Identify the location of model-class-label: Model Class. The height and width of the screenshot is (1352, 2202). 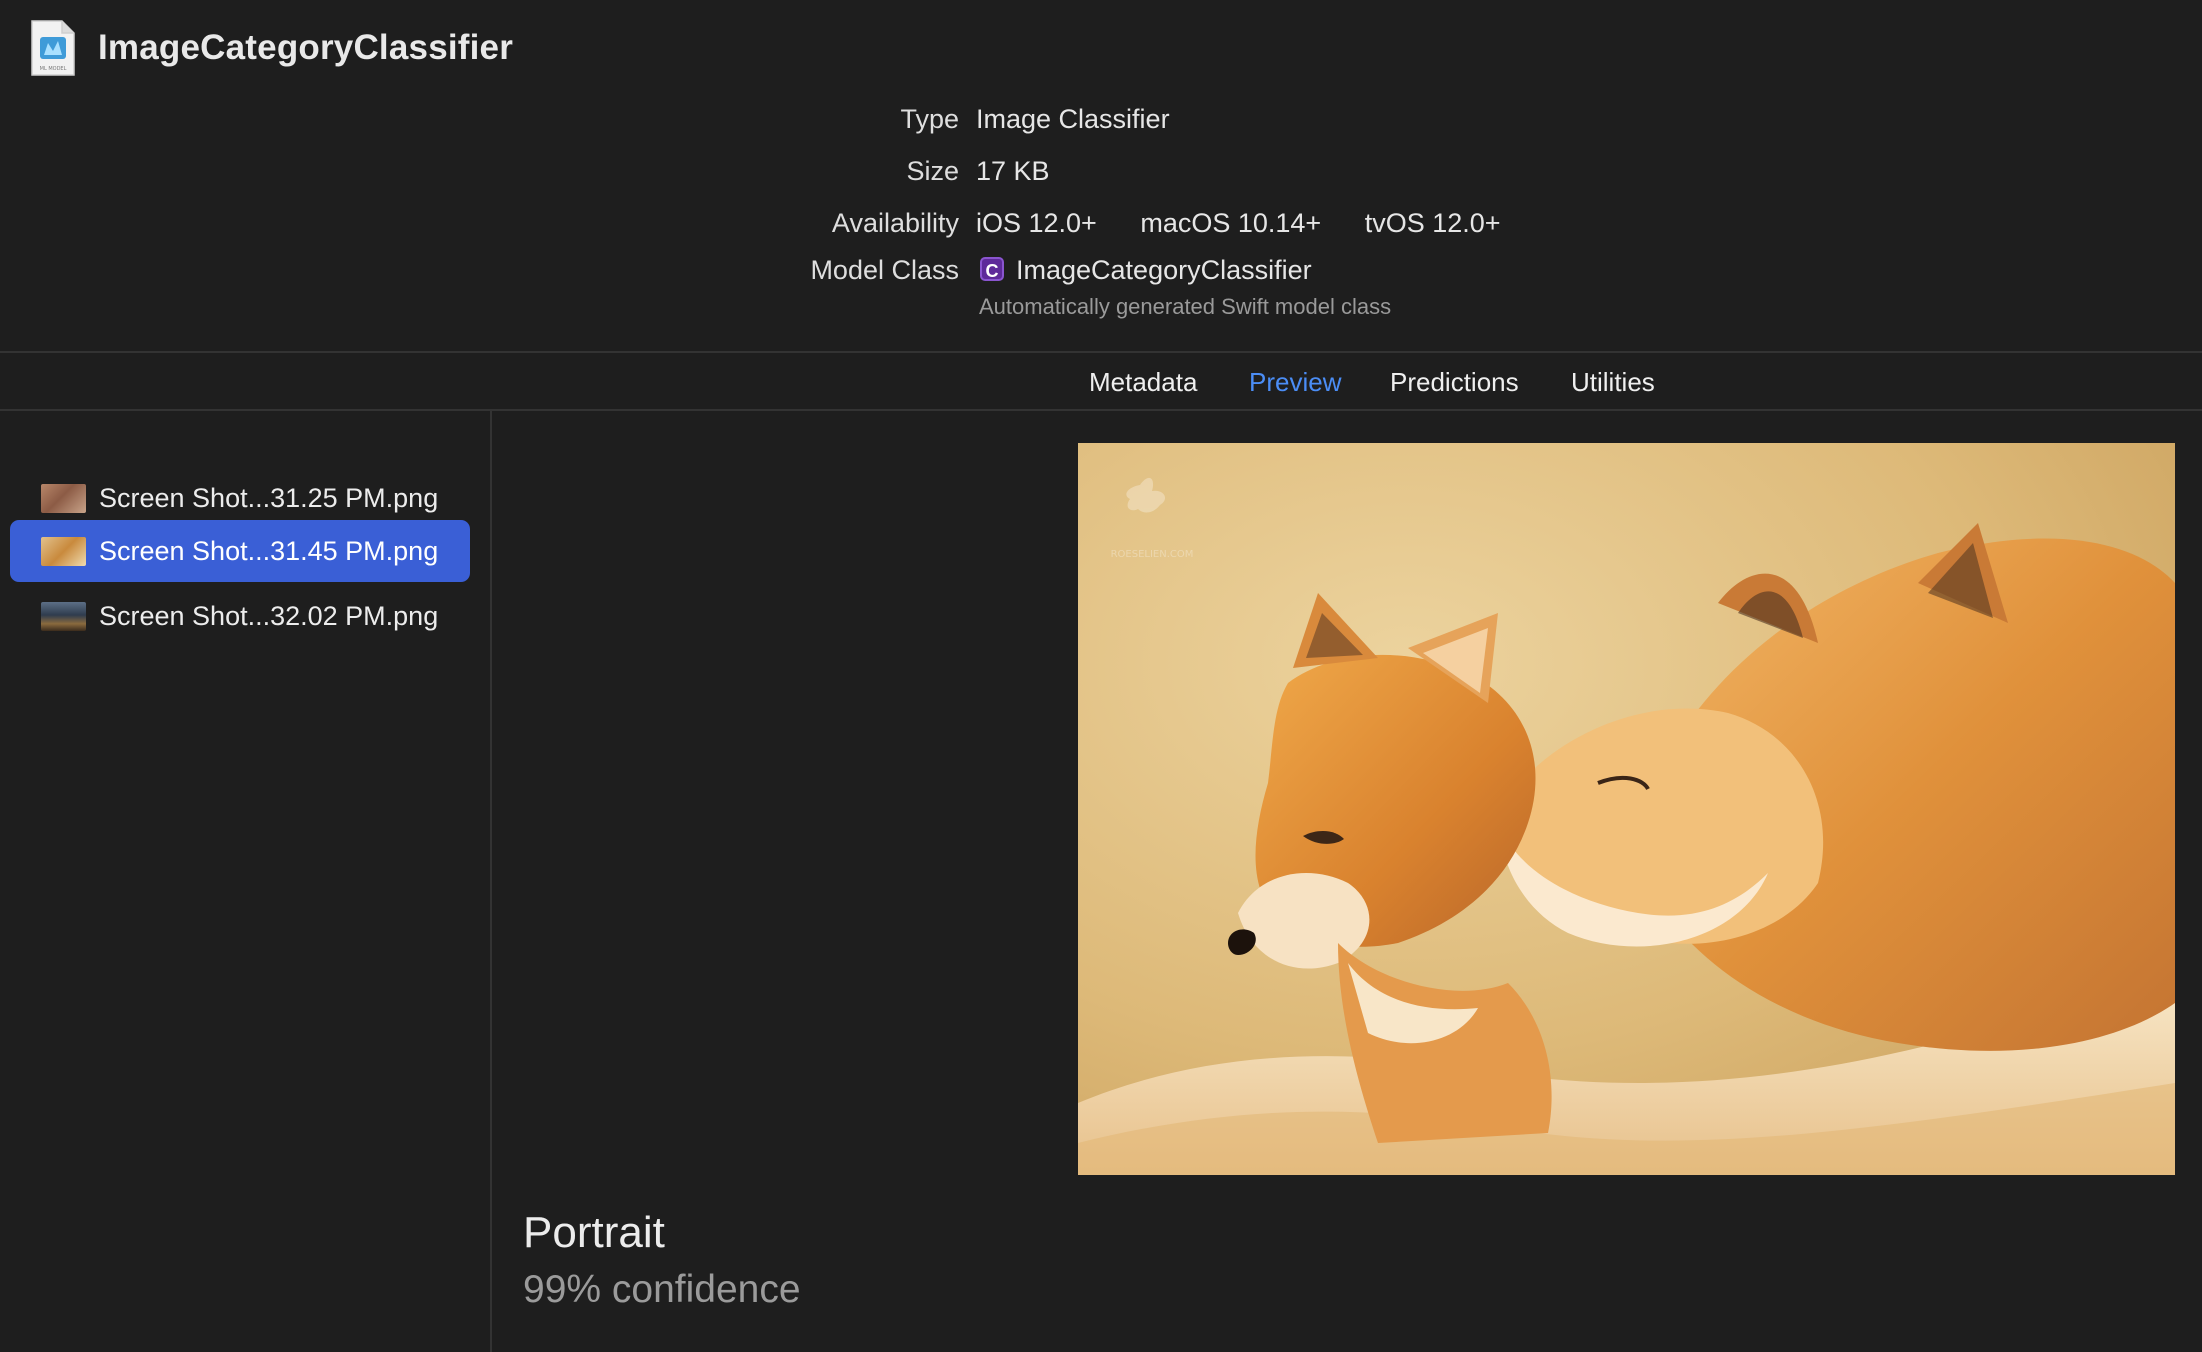
(884, 270).